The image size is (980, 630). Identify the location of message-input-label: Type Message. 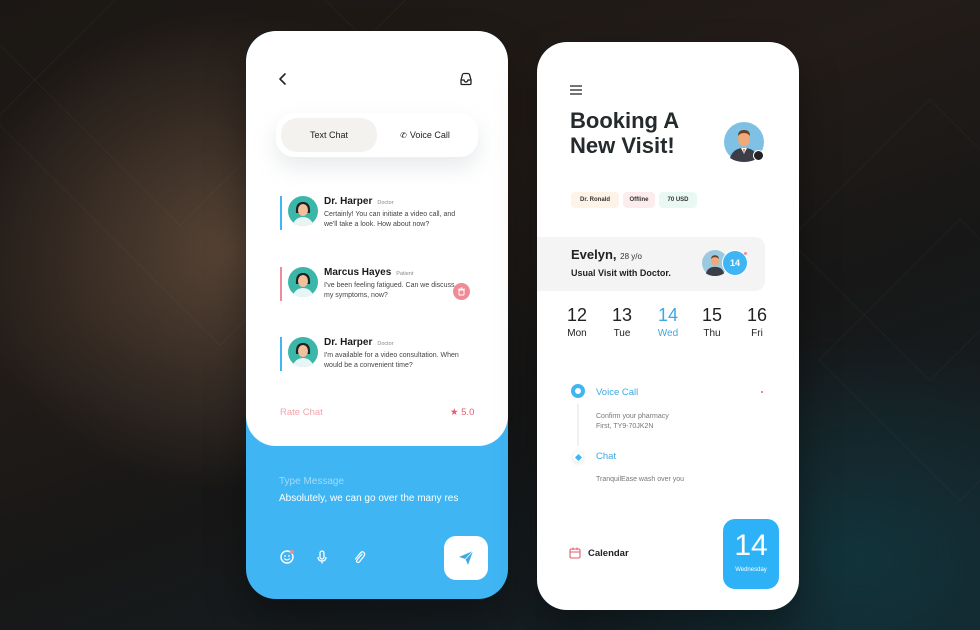
(312, 481).